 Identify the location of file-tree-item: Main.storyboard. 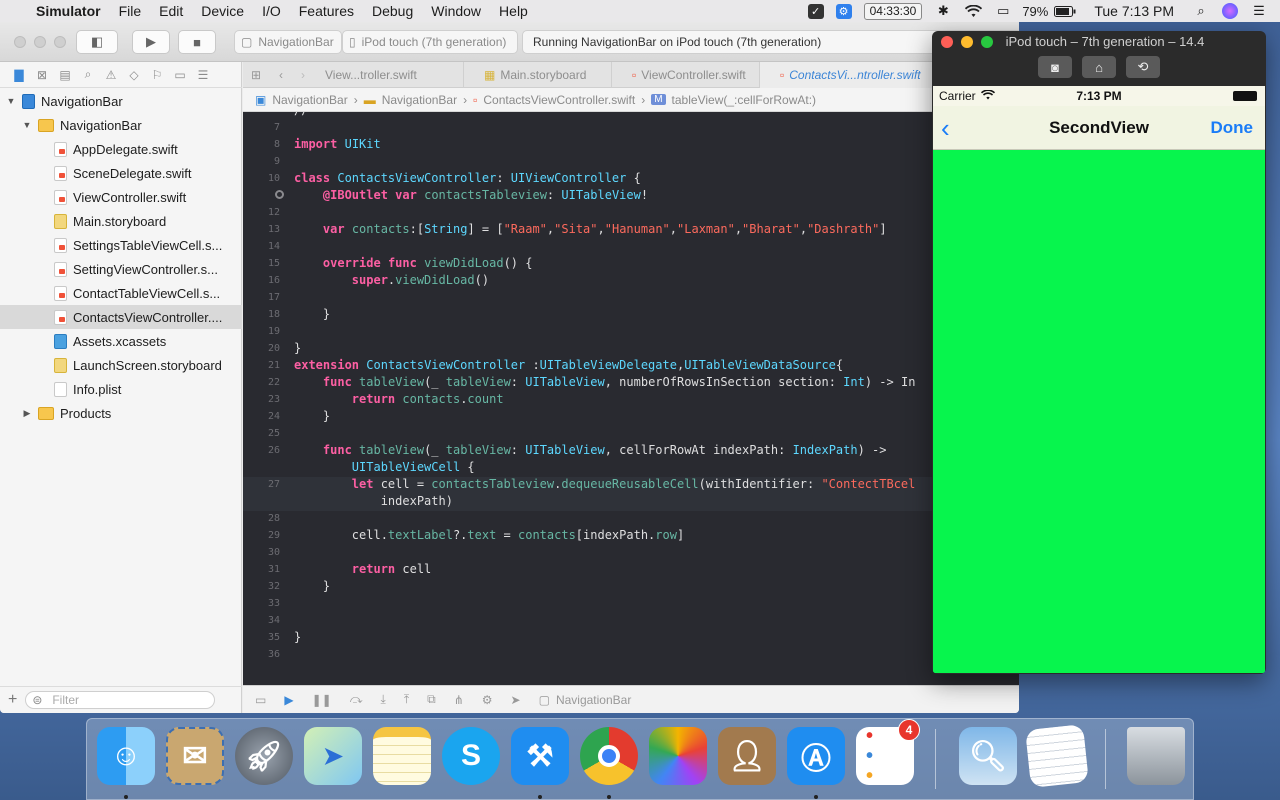
(121, 221).